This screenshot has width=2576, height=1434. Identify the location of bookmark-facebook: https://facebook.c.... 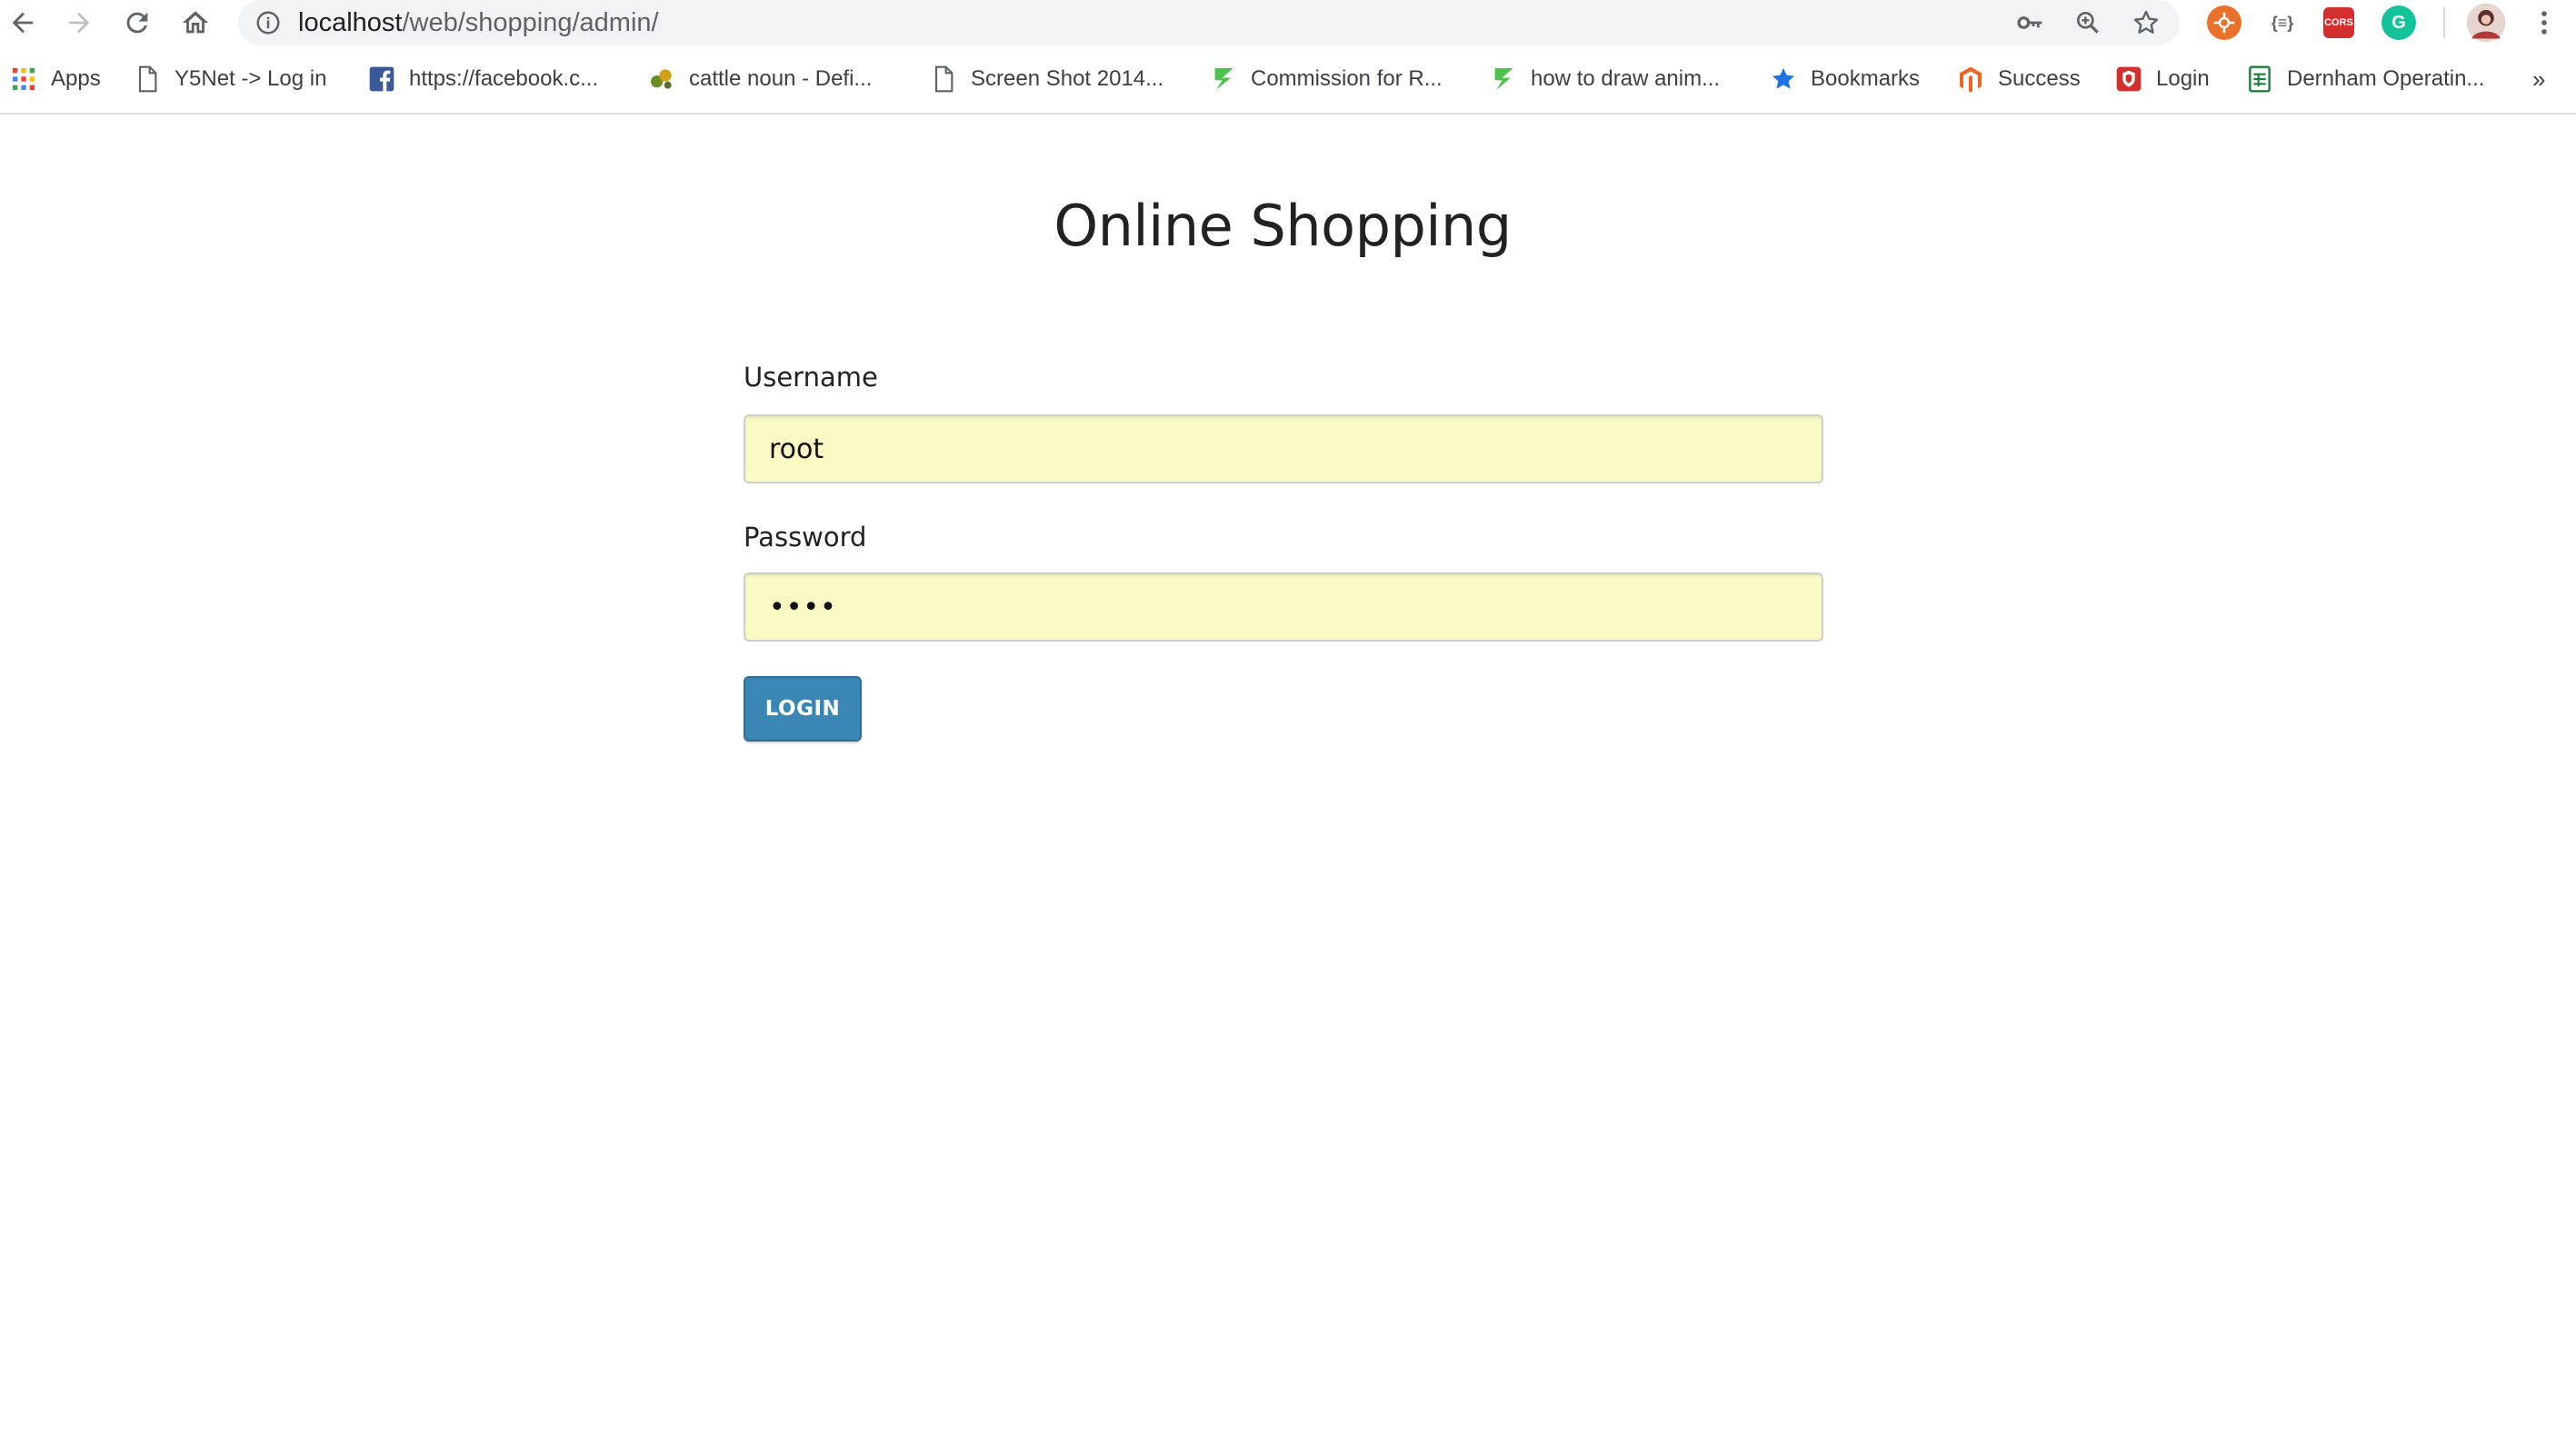
(483, 79).